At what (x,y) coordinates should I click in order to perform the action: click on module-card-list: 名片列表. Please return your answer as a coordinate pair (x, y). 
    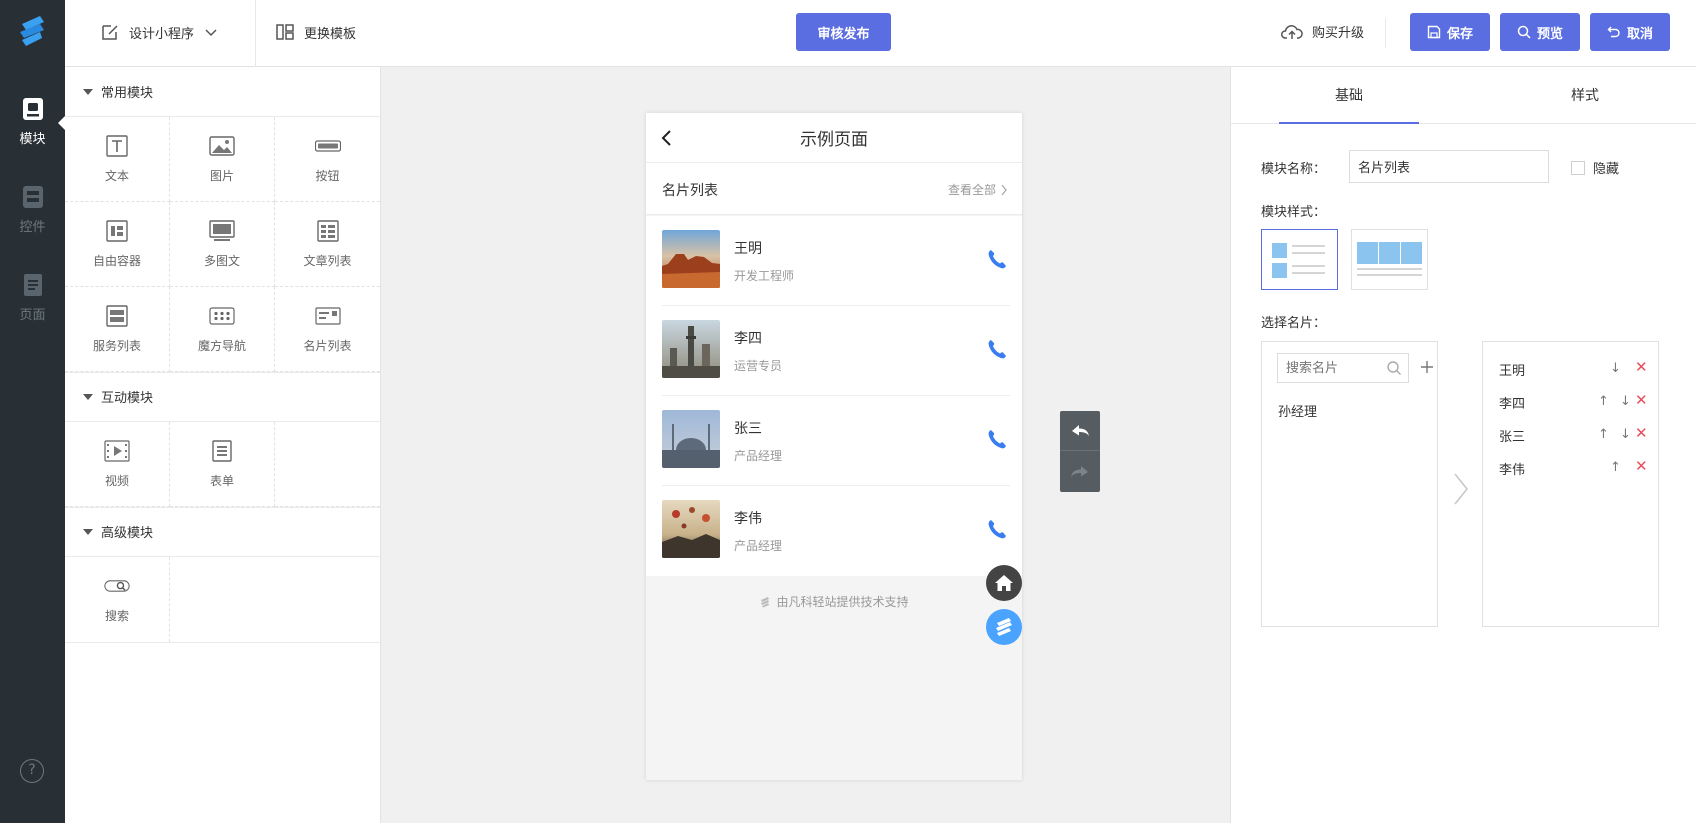
    Looking at the image, I should click on (327, 329).